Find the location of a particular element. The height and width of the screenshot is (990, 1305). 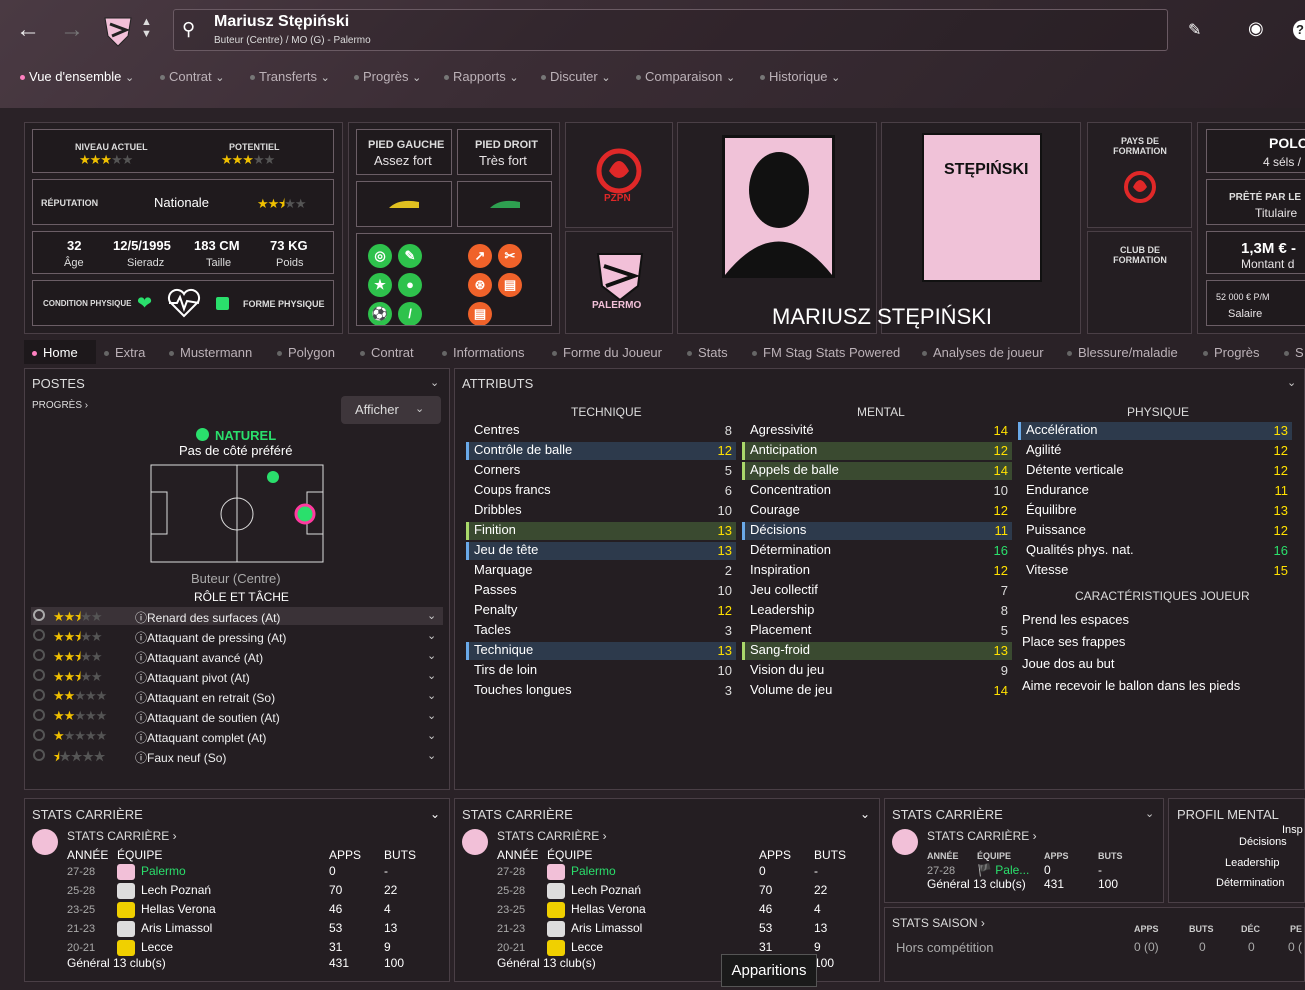

attribute-row: Jeu collectif 7 is located at coordinates (877, 591).